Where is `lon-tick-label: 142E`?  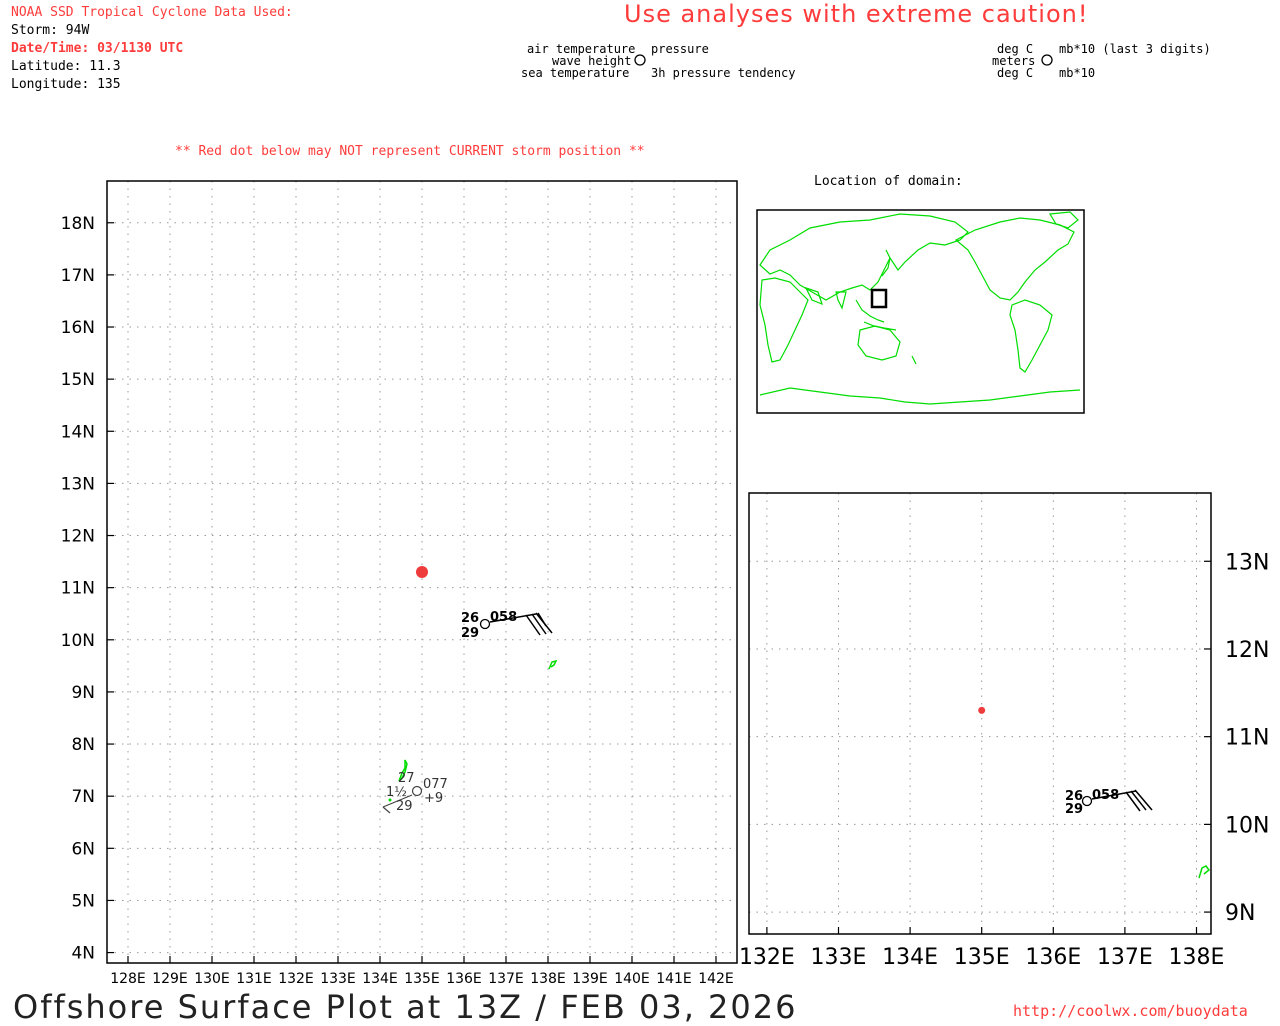 lon-tick-label: 142E is located at coordinates (716, 979).